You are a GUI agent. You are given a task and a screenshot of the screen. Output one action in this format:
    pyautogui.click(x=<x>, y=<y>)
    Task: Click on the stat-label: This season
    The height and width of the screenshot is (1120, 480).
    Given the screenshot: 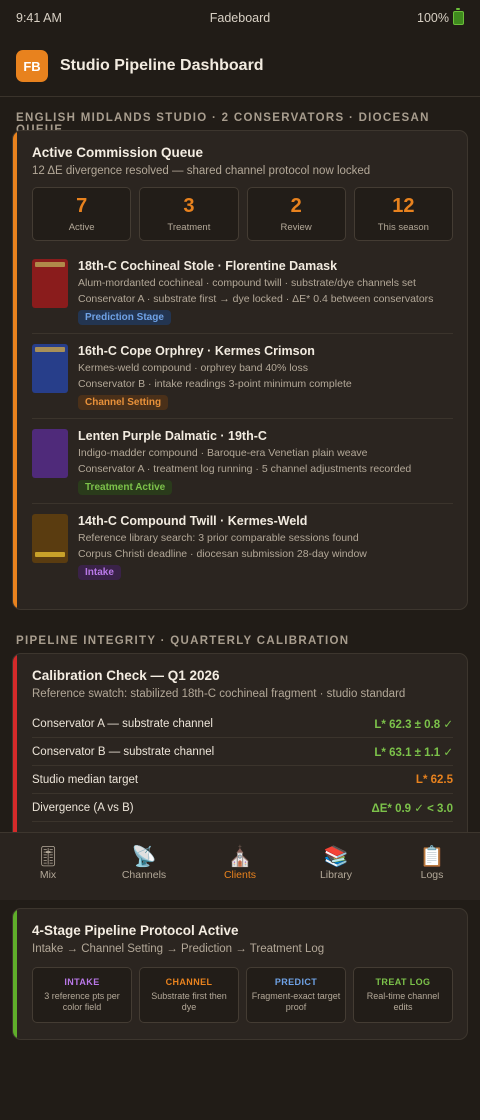 What is the action you would take?
    pyautogui.click(x=403, y=227)
    